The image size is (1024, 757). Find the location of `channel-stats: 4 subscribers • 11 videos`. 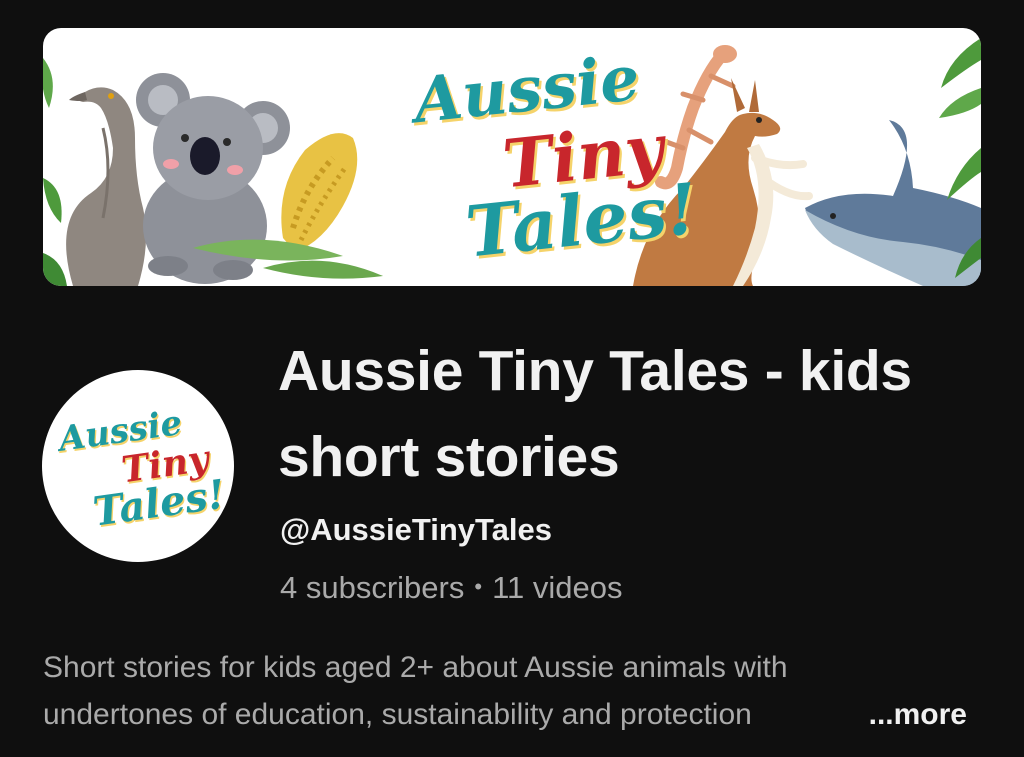

channel-stats: 4 subscribers • 11 videos is located at coordinates (451, 587).